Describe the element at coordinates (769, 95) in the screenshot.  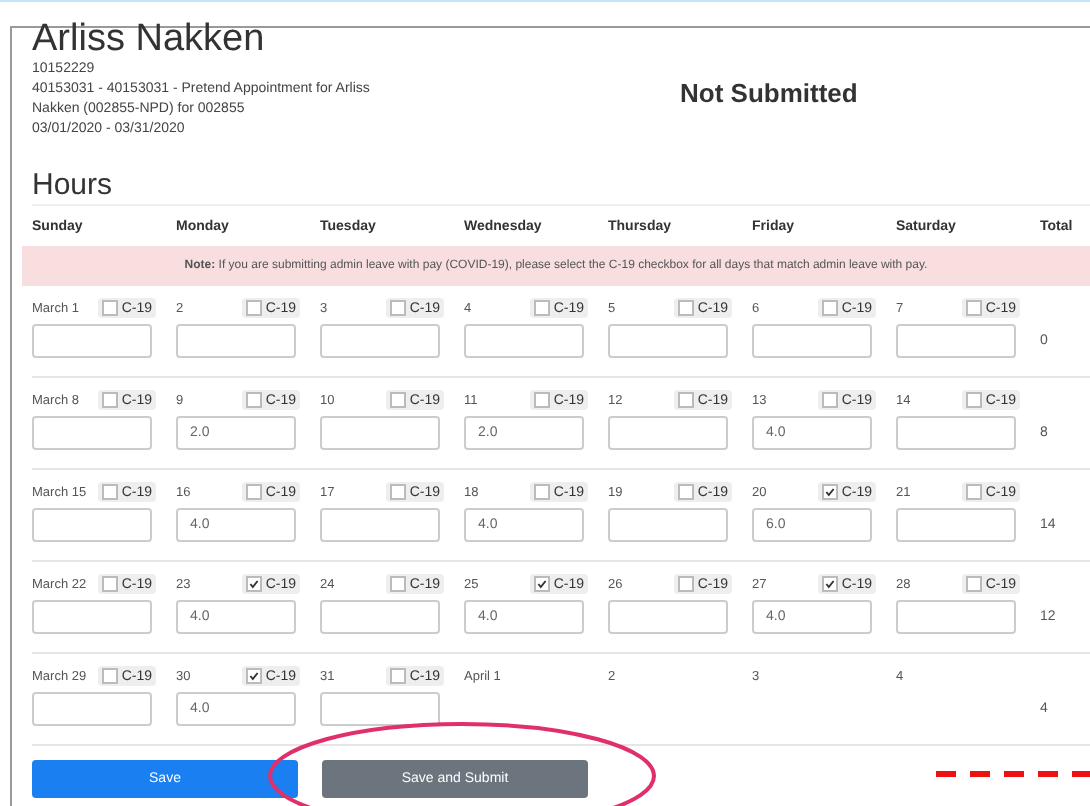
I see `status-text: Not Submitted` at that location.